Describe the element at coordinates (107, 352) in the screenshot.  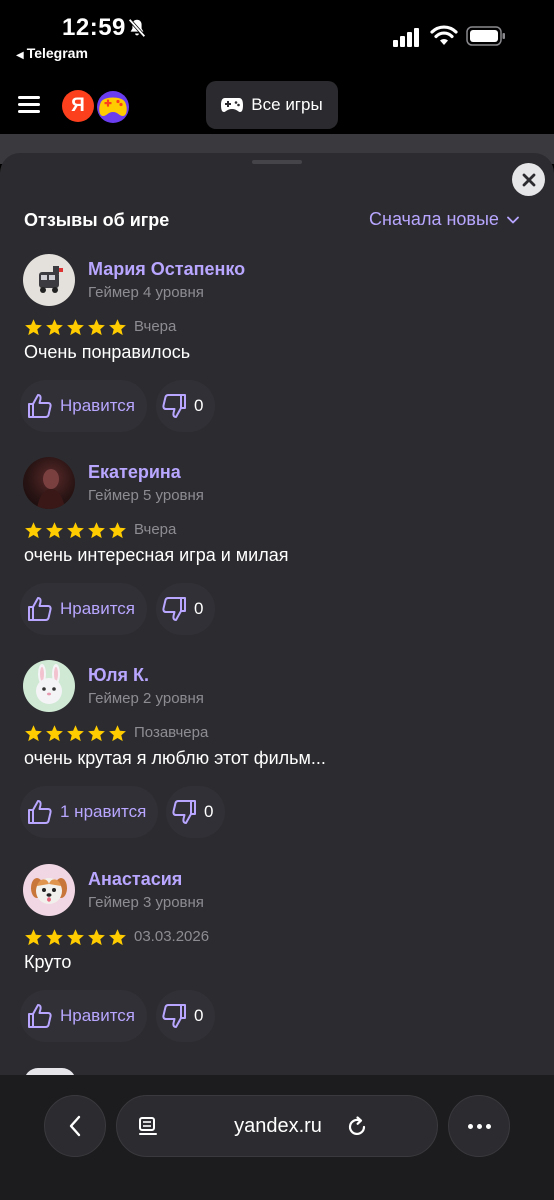
I see `review-text: Очень понравилось` at that location.